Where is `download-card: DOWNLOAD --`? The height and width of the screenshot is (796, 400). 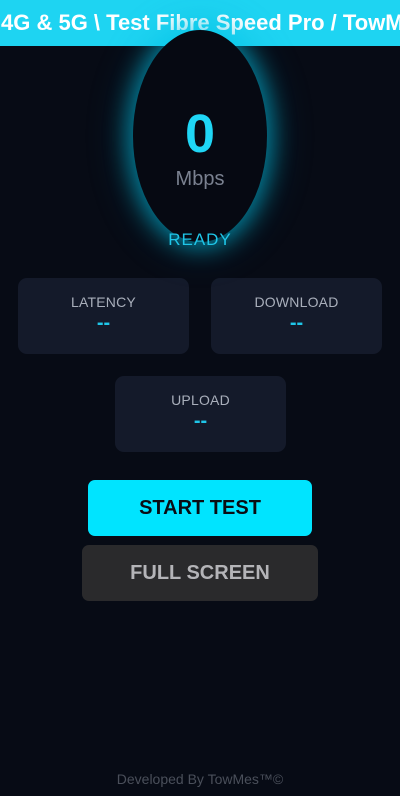
download-card: DOWNLOAD -- is located at coordinates (296, 316).